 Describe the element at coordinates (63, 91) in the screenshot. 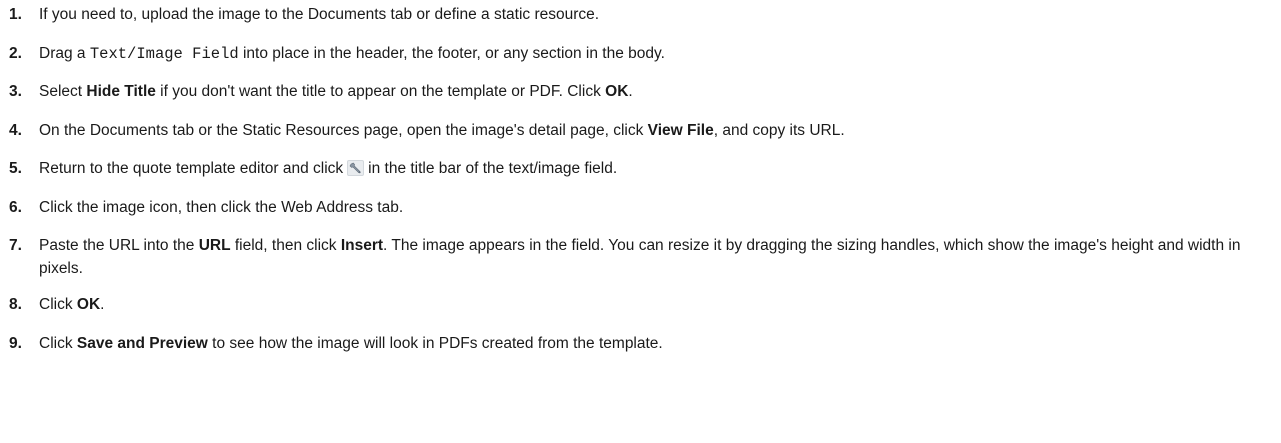

I see `step-text: Select` at that location.